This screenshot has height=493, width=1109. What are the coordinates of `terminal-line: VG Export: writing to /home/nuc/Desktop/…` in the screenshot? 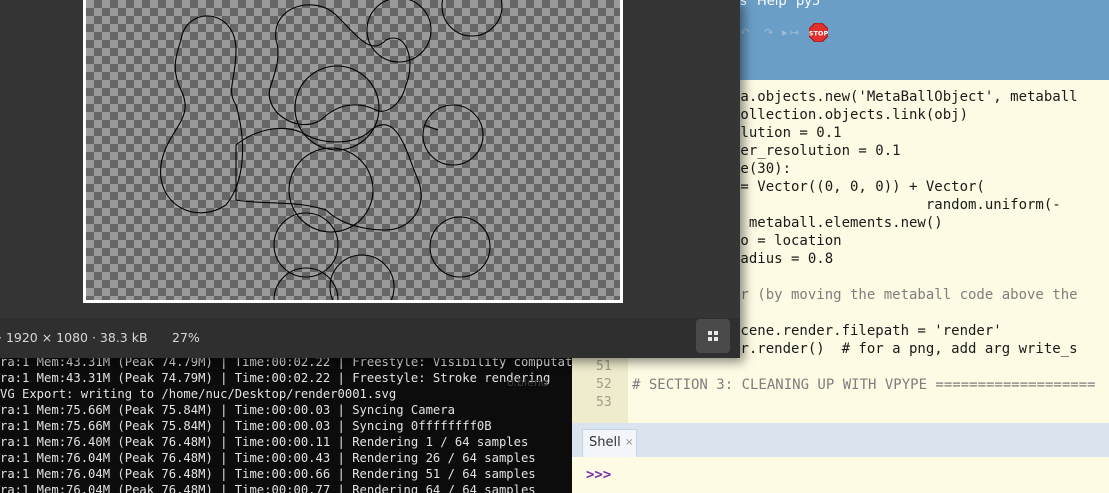 It's located at (198, 394).